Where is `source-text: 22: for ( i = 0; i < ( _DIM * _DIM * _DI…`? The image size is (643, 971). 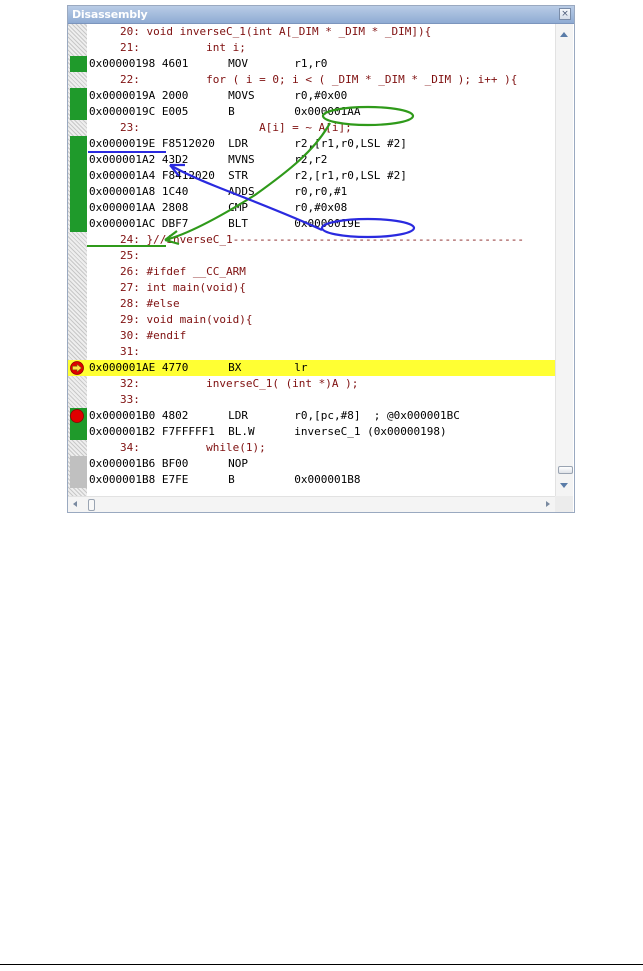
source-text: 22: for ( i = 0; i < ( _DIM * _DIM * _DI… is located at coordinates (319, 79).